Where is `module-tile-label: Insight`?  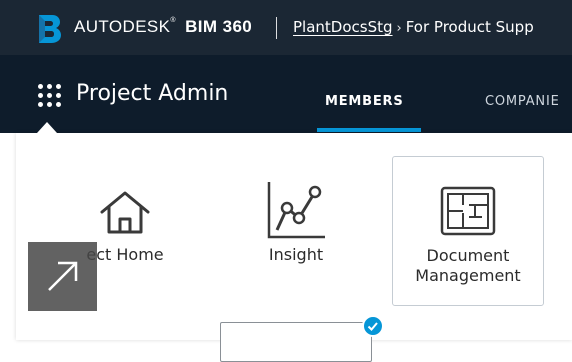 module-tile-label: Insight is located at coordinates (296, 254).